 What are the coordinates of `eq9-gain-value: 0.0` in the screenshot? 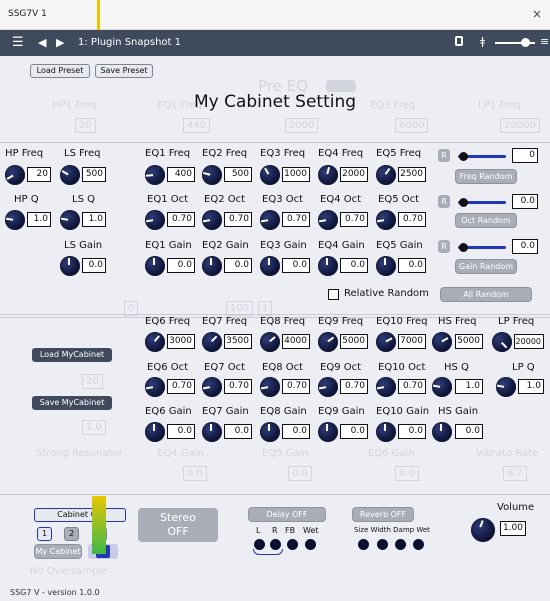 It's located at (354, 431).